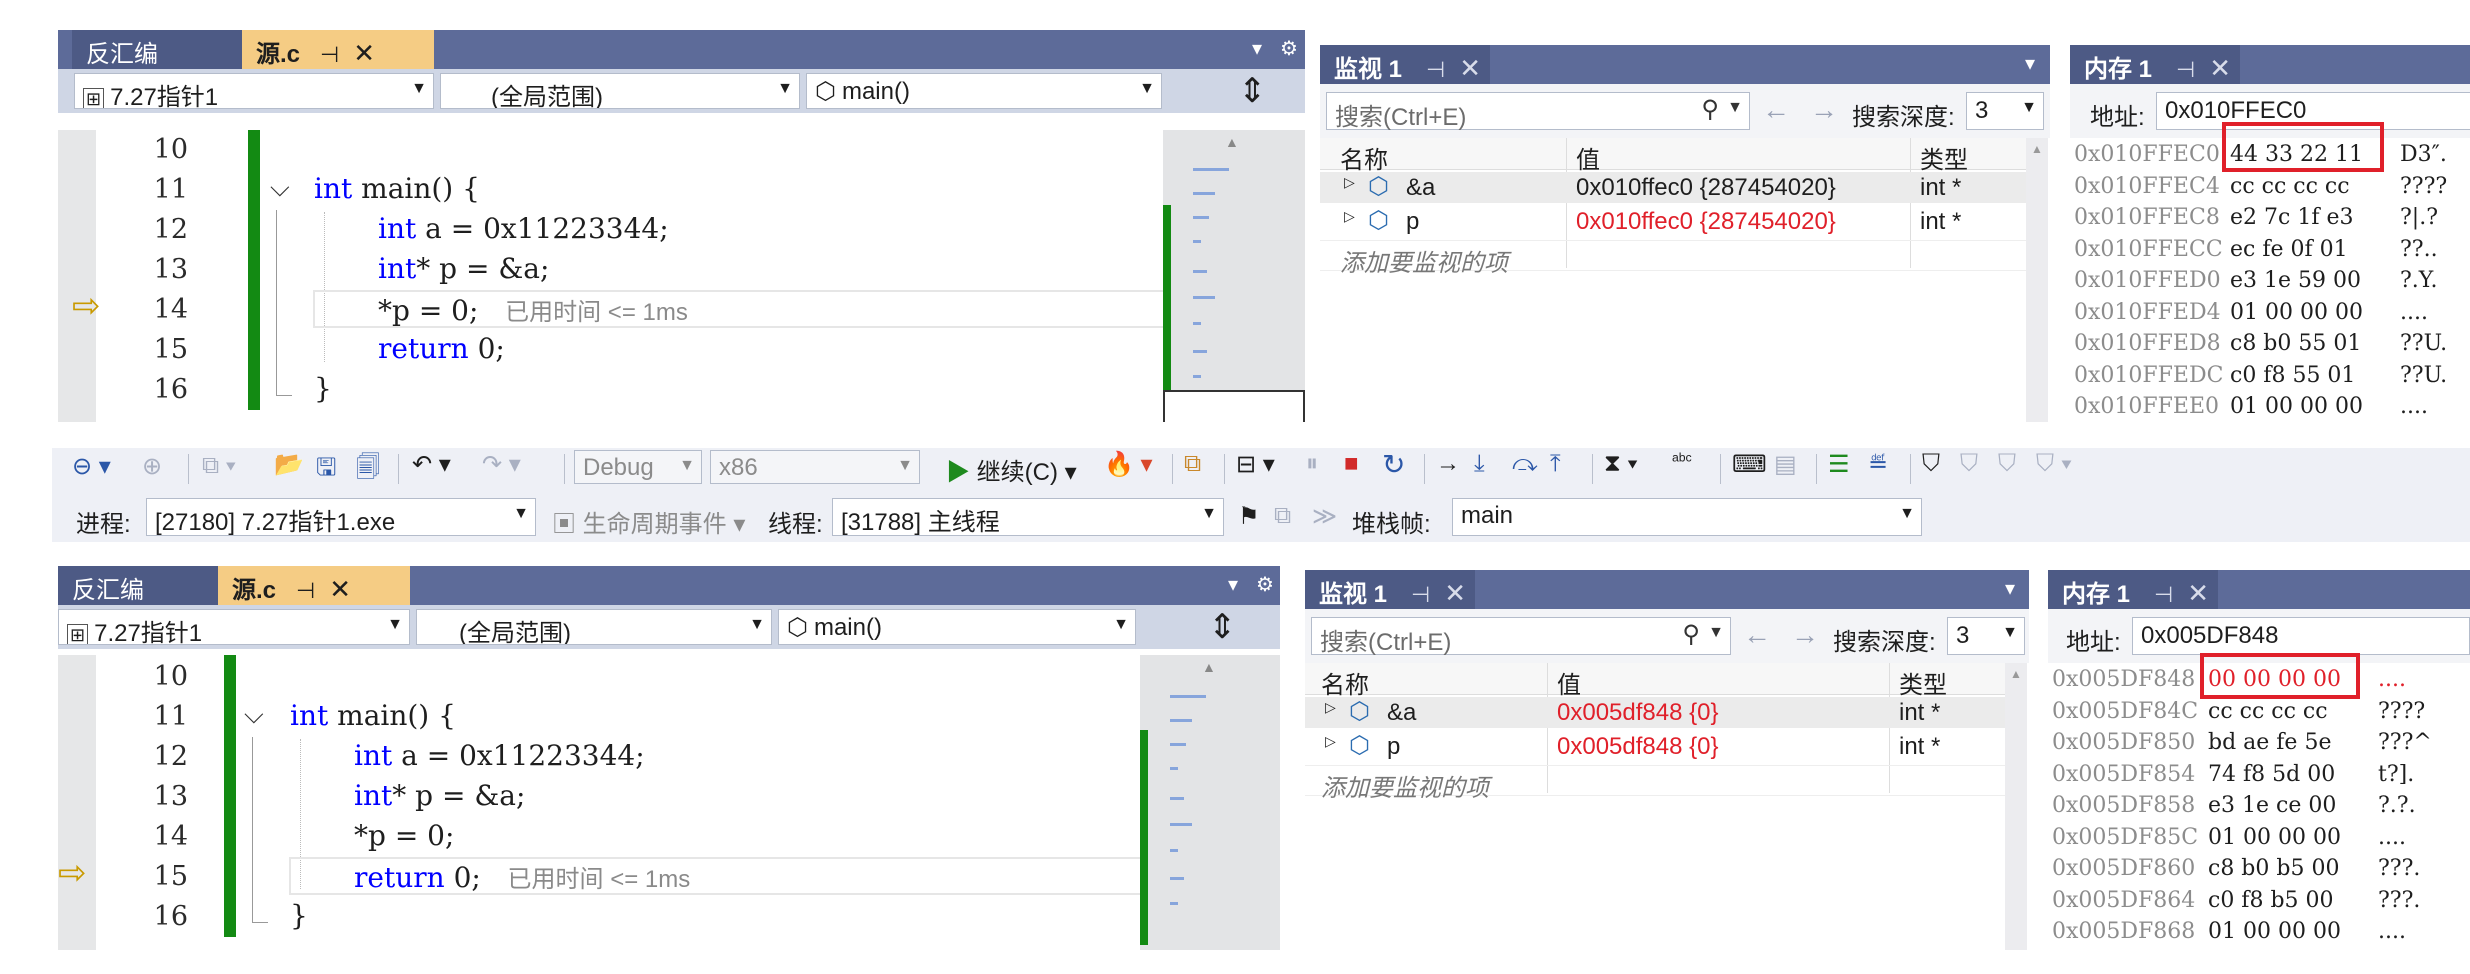 This screenshot has width=2470, height=974. I want to click on watch-row: ▷ ⬡ &a 0x010ffec0 {287454020} int *, so click(1673, 187).